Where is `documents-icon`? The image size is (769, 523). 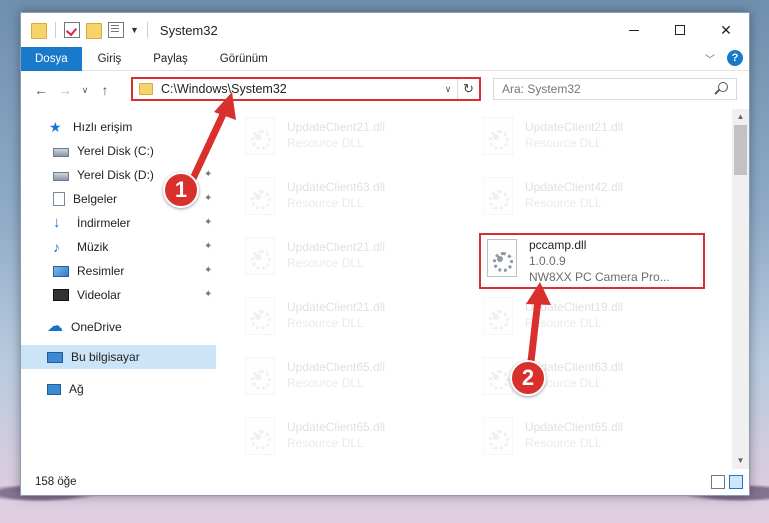
documents-icon is located at coordinates (59, 199).